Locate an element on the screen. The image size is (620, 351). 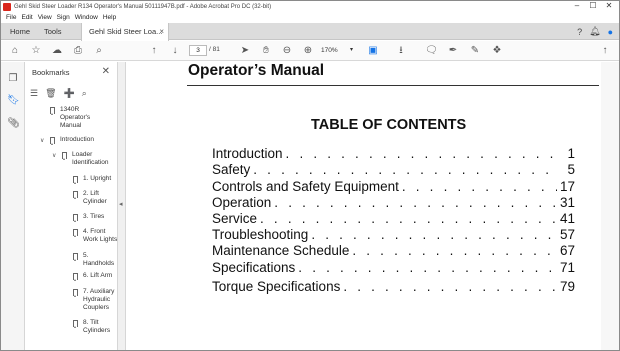
toc-entry-page: 71 is located at coordinates (567, 267).